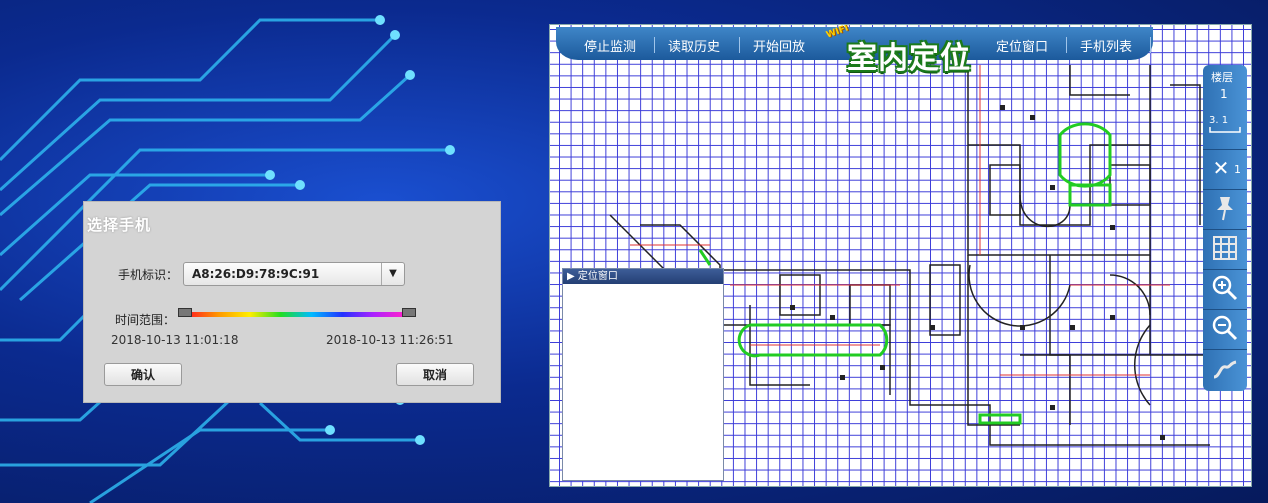  Describe the element at coordinates (390, 340) in the screenshot. I see `time-end-text: 2018-10-13 11:26:51` at that location.